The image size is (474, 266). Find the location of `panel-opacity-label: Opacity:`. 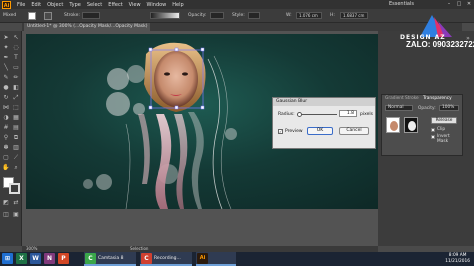

panel-opacity-label: Opacity: is located at coordinates (427, 108).